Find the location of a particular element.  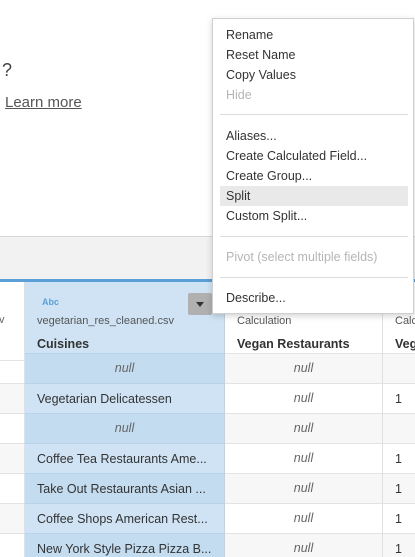

column-header-cuisines: Abc vegetarian_res_cleaned.csv Cuisines is located at coordinates (124, 321).